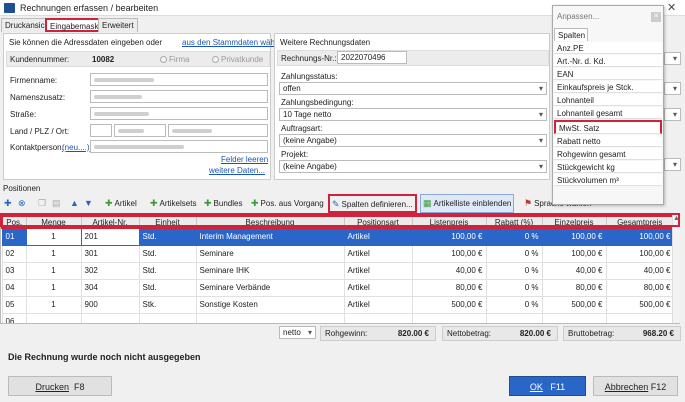 The image size is (685, 402). What do you see at coordinates (608, 74) in the screenshot?
I see `popup-item: EAN` at bounding box center [608, 74].